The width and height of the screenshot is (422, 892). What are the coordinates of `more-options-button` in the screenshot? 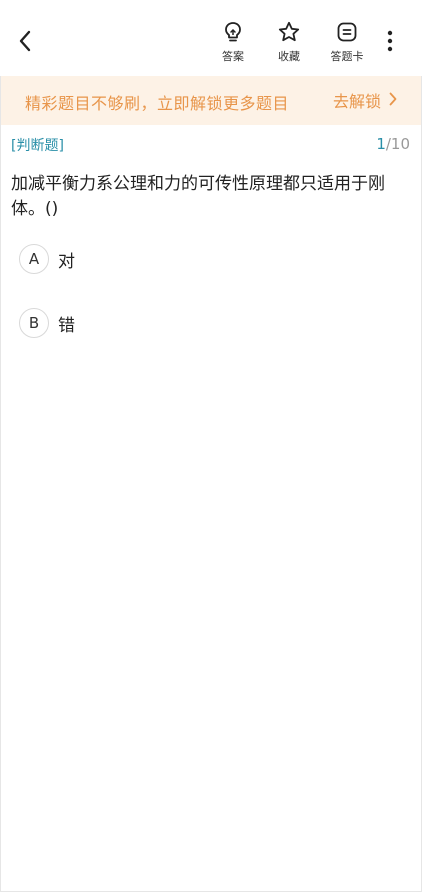 It's located at (390, 43).